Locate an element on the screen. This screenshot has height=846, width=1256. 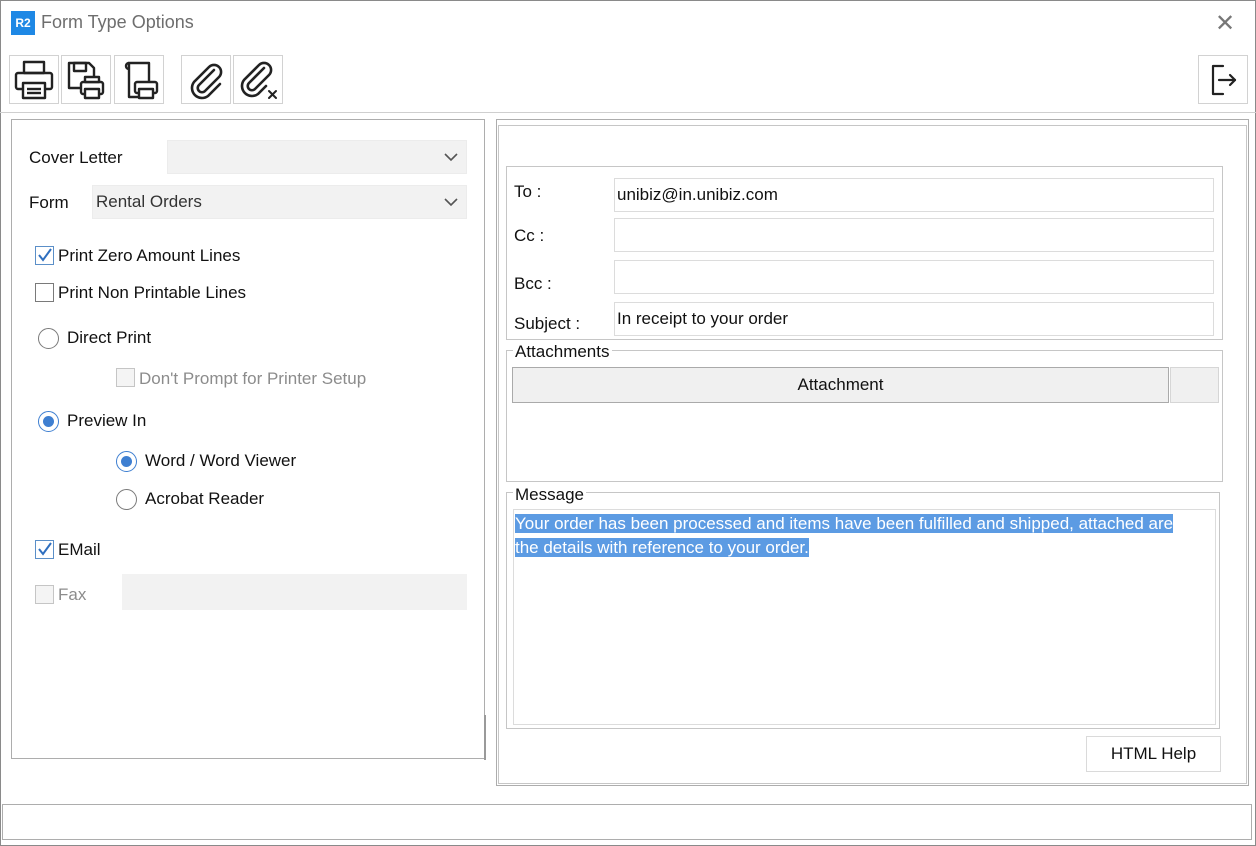
subject-label: Subject : is located at coordinates (547, 323).